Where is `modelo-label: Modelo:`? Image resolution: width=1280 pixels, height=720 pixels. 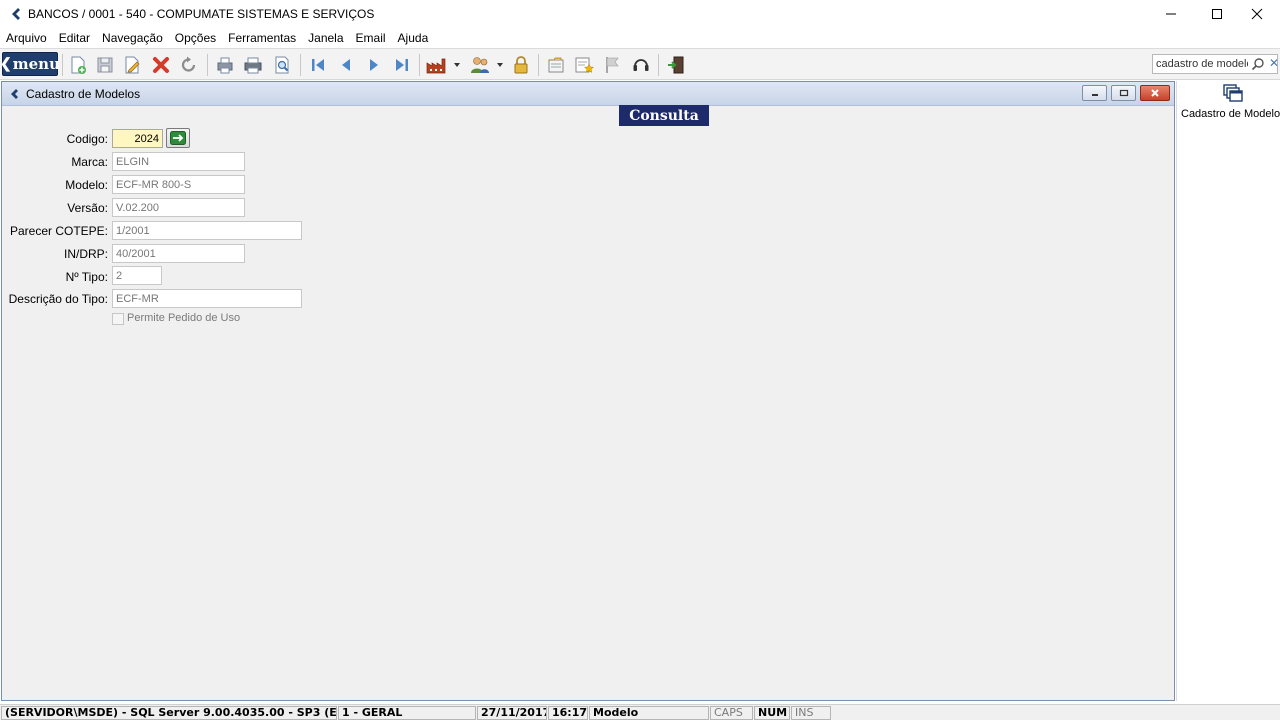 modelo-label: Modelo: is located at coordinates (86, 185).